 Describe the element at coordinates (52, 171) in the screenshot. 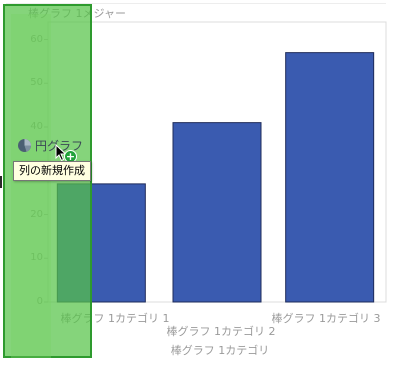

I see `tooltip: 列の新規作成` at that location.